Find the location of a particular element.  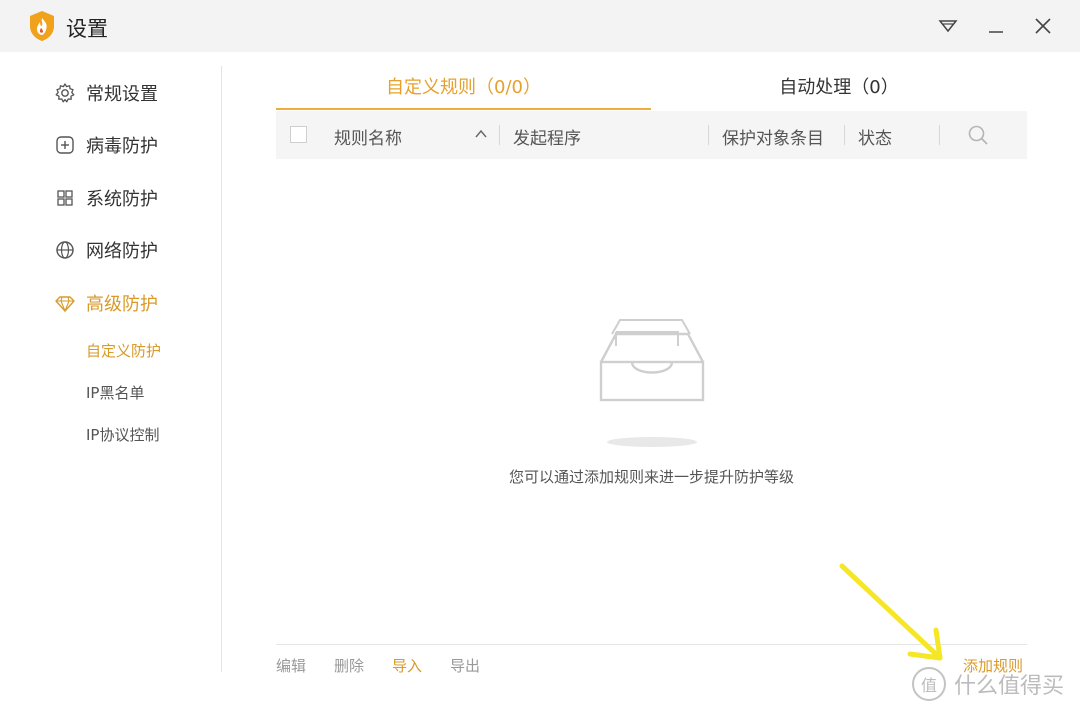

sidebar-item-virus-protection: 病毒防护 is located at coordinates (106, 145).